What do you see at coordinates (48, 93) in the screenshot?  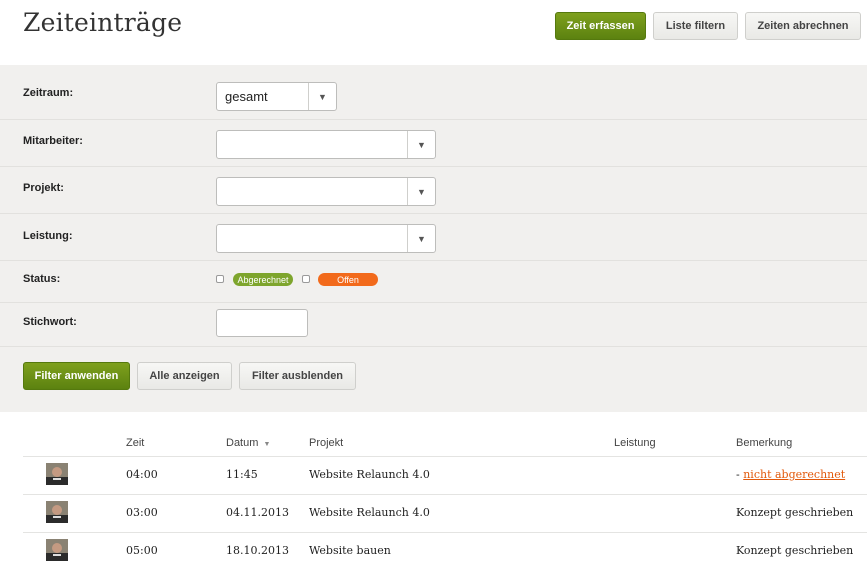 I see `period-label: Zeitraum:` at bounding box center [48, 93].